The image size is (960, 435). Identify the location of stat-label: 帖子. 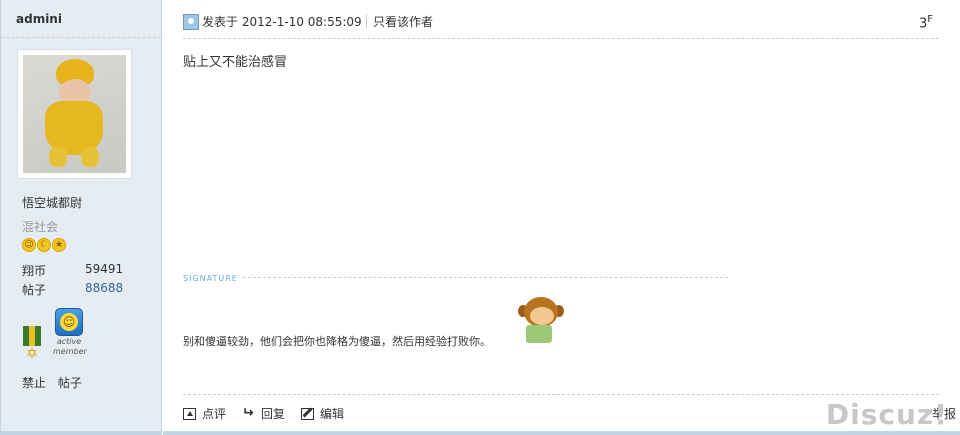
(34, 290).